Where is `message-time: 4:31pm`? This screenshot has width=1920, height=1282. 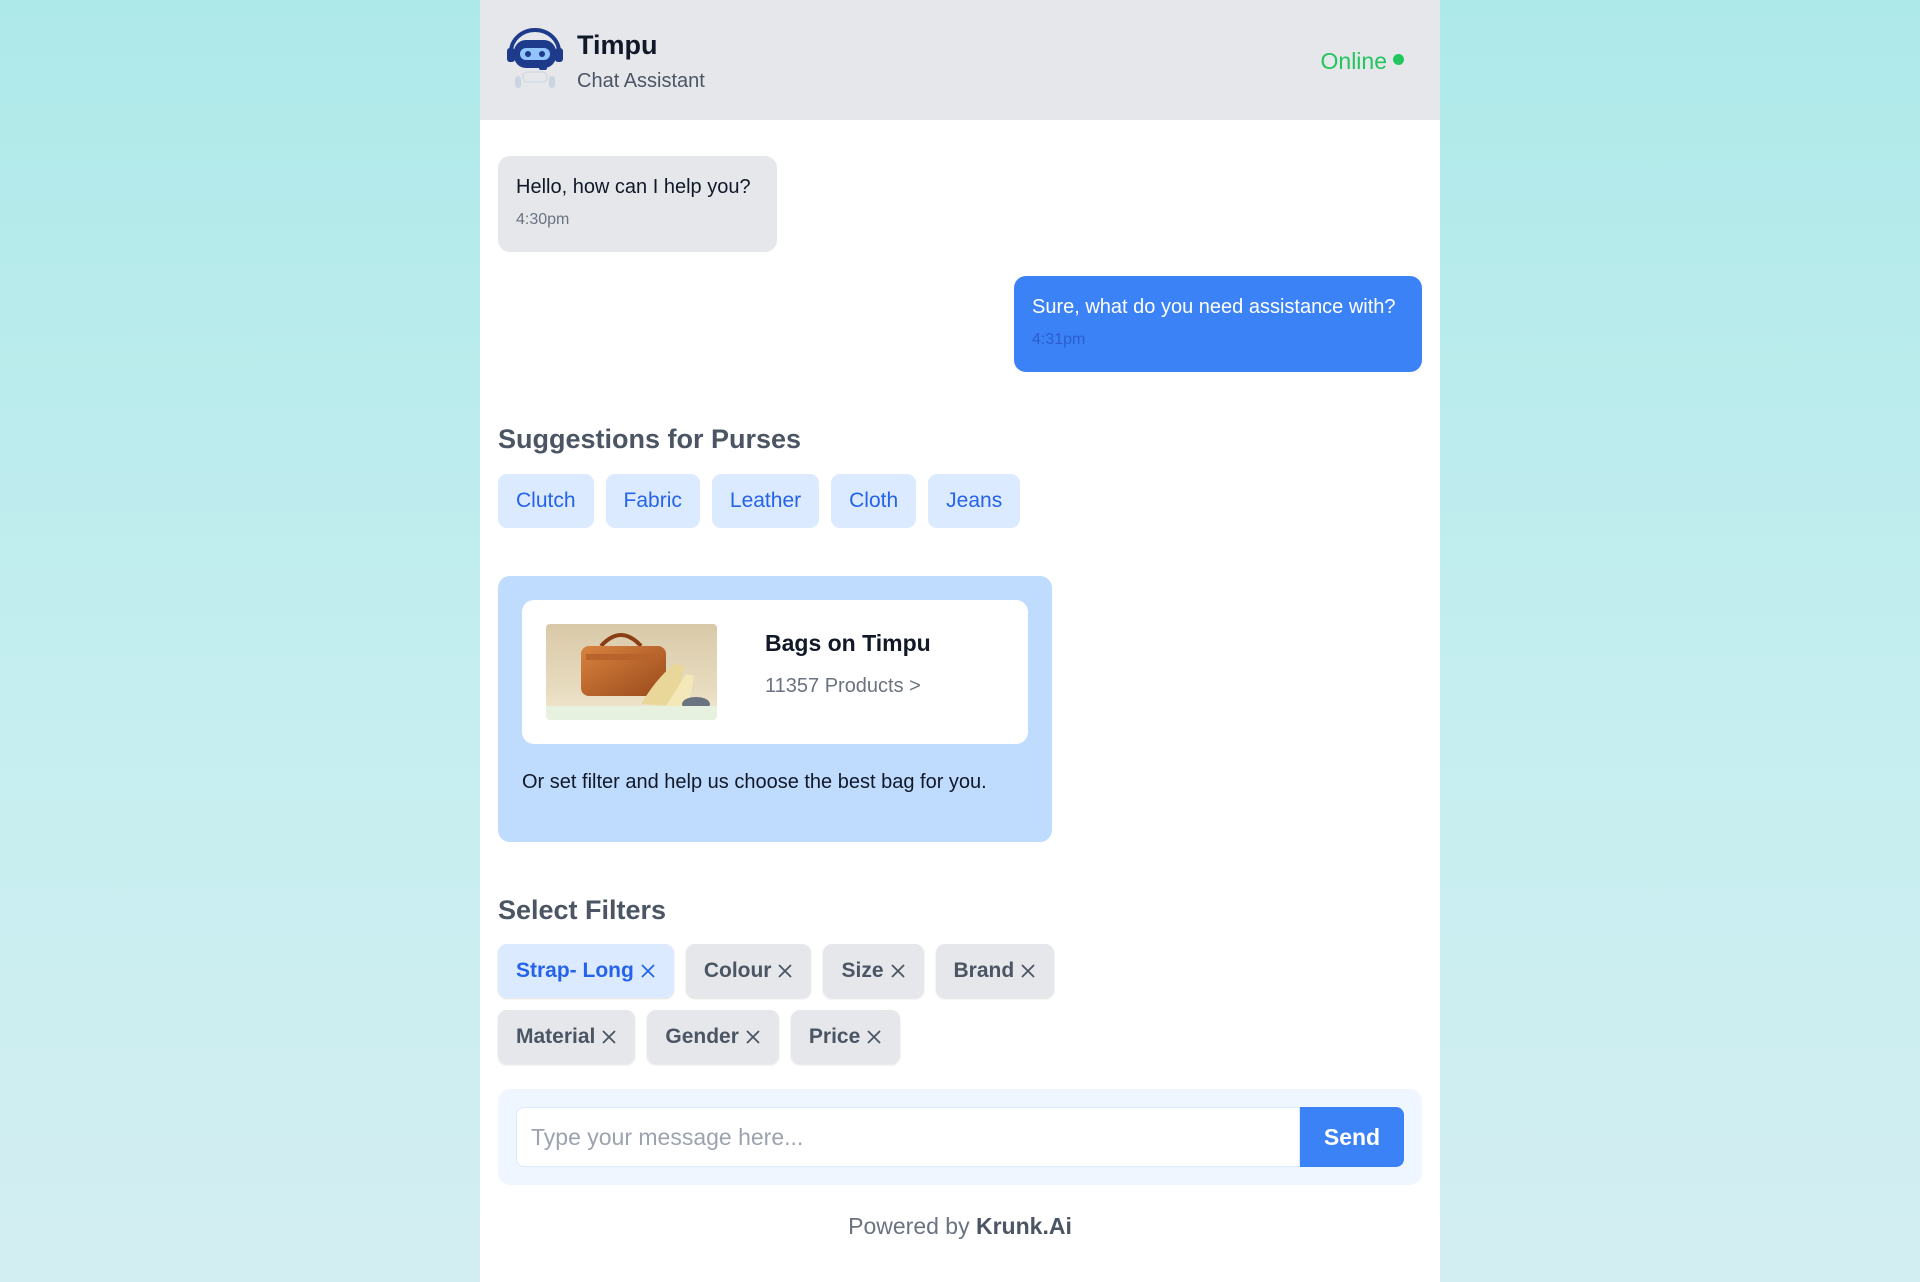
message-time: 4:31pm is located at coordinates (1059, 339).